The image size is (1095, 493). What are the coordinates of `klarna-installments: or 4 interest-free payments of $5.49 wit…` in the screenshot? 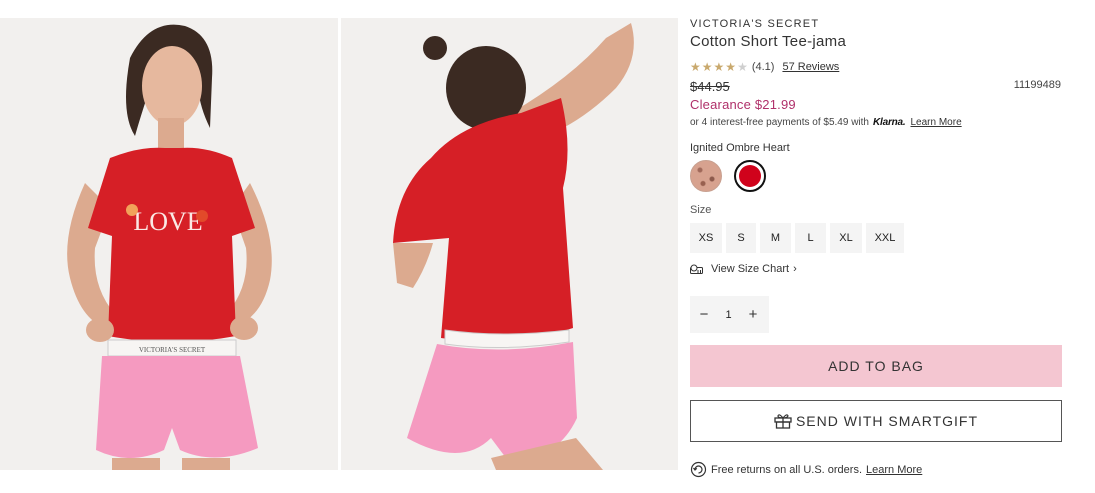 It's located at (876, 122).